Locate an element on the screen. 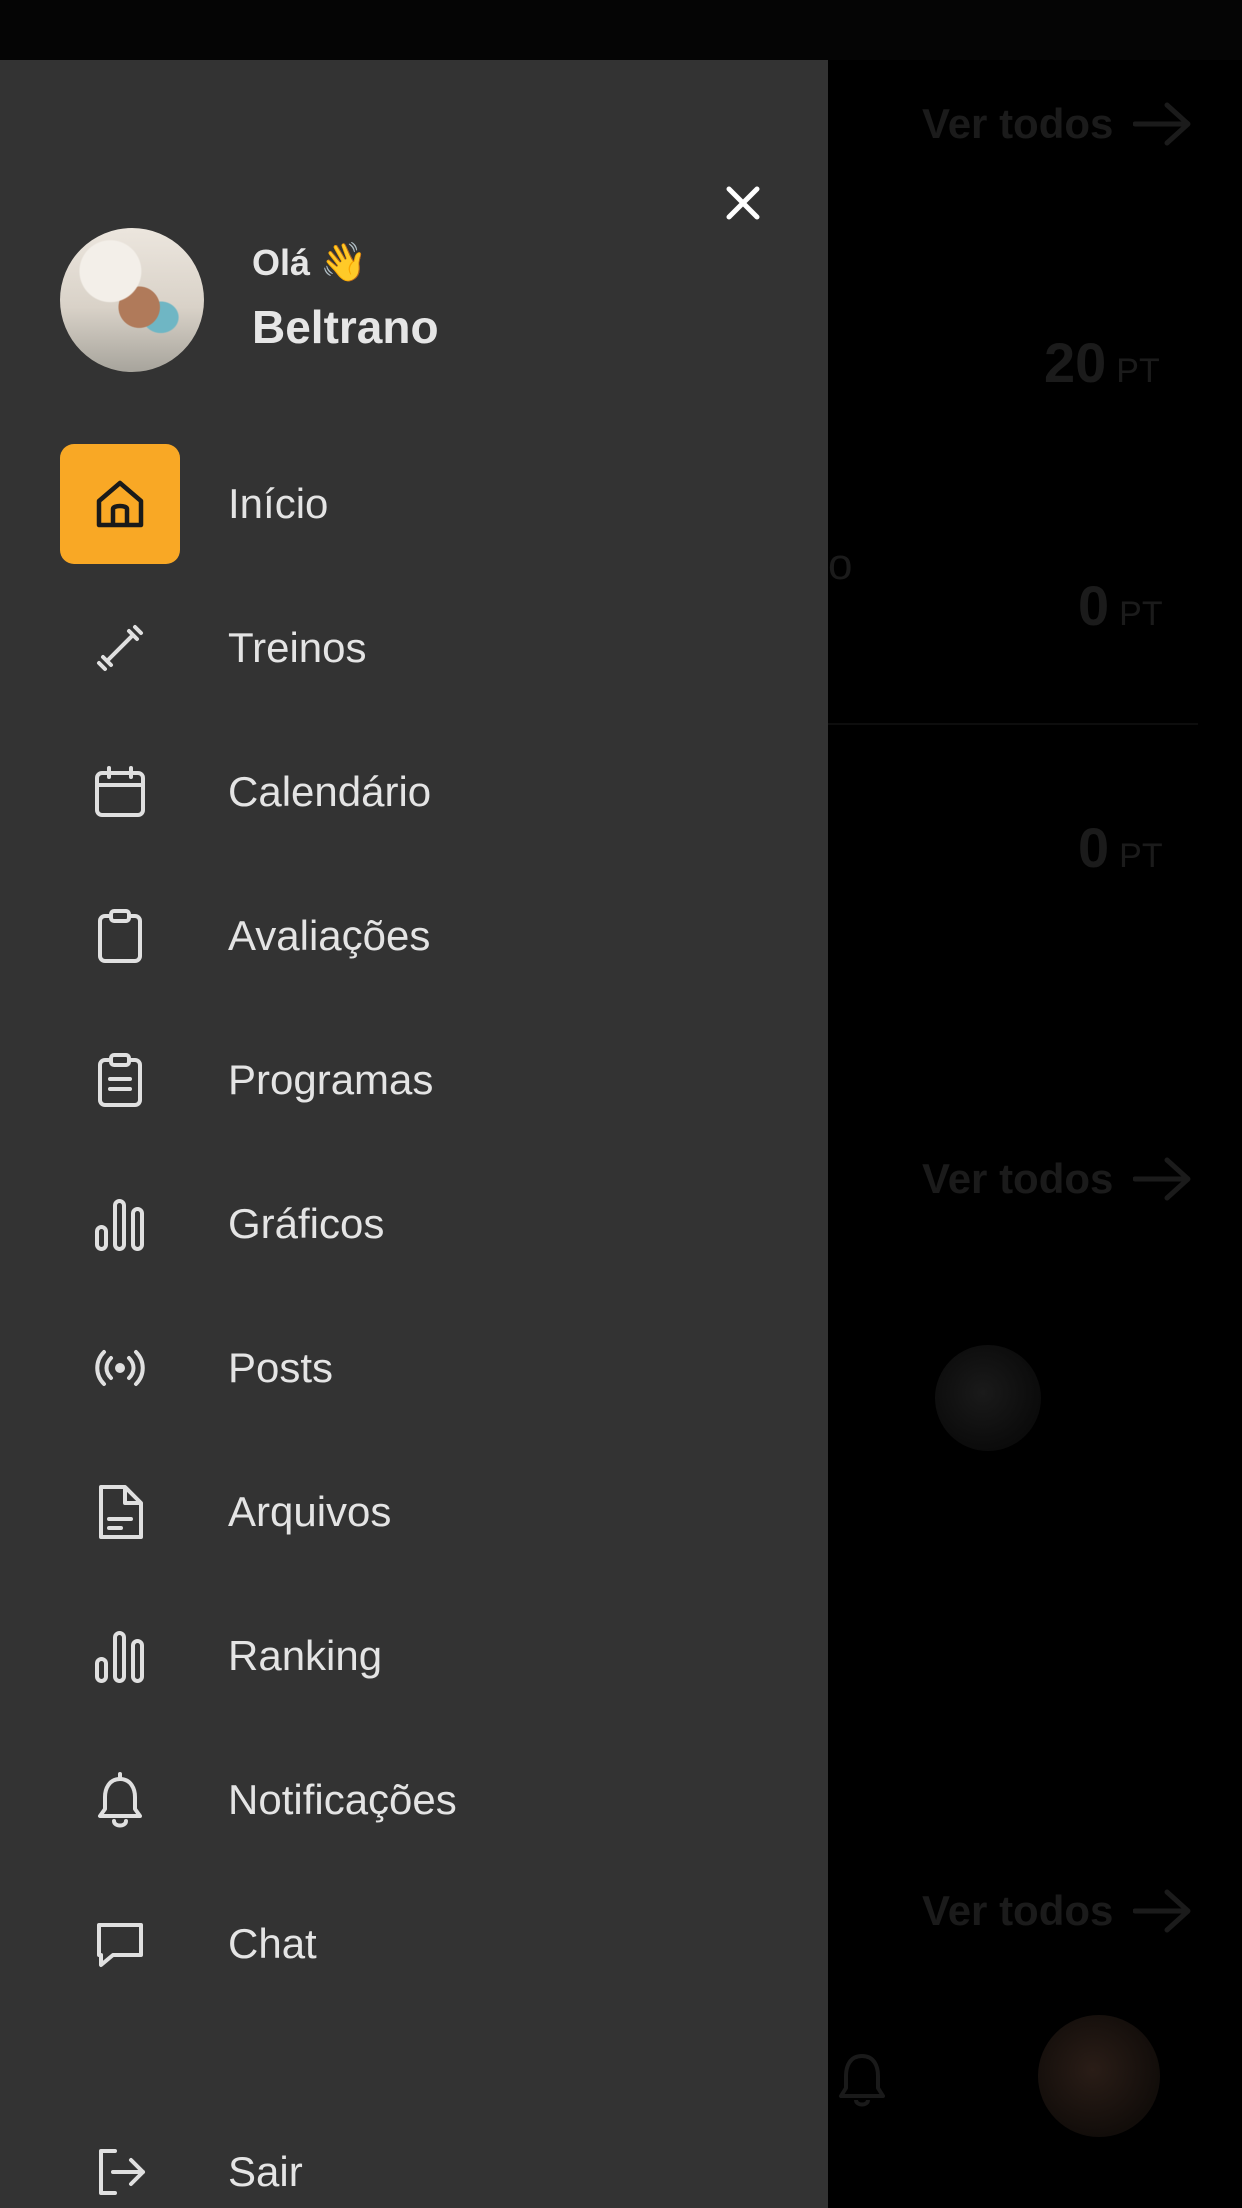 Image resolution: width=1242 pixels, height=2208 pixels. menu-item-label: Início is located at coordinates (278, 503).